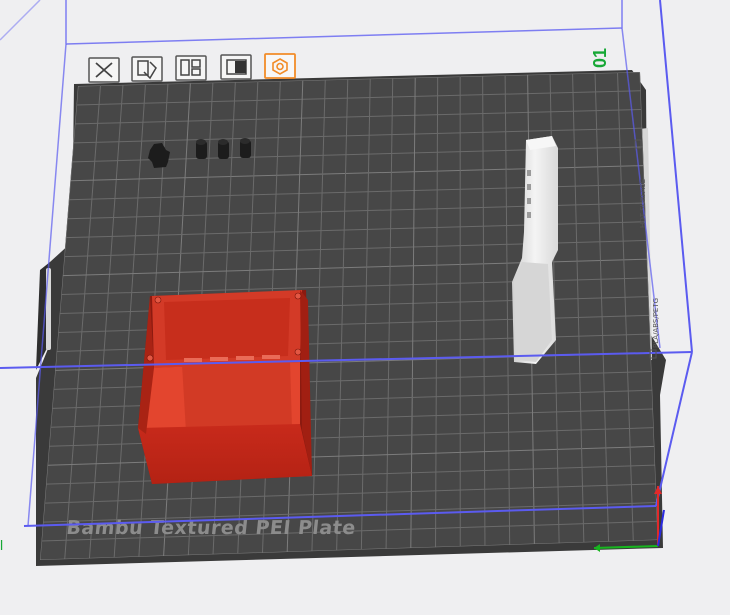 This screenshot has width=730, height=615. I want to click on plate-settings-button, so click(280, 66).